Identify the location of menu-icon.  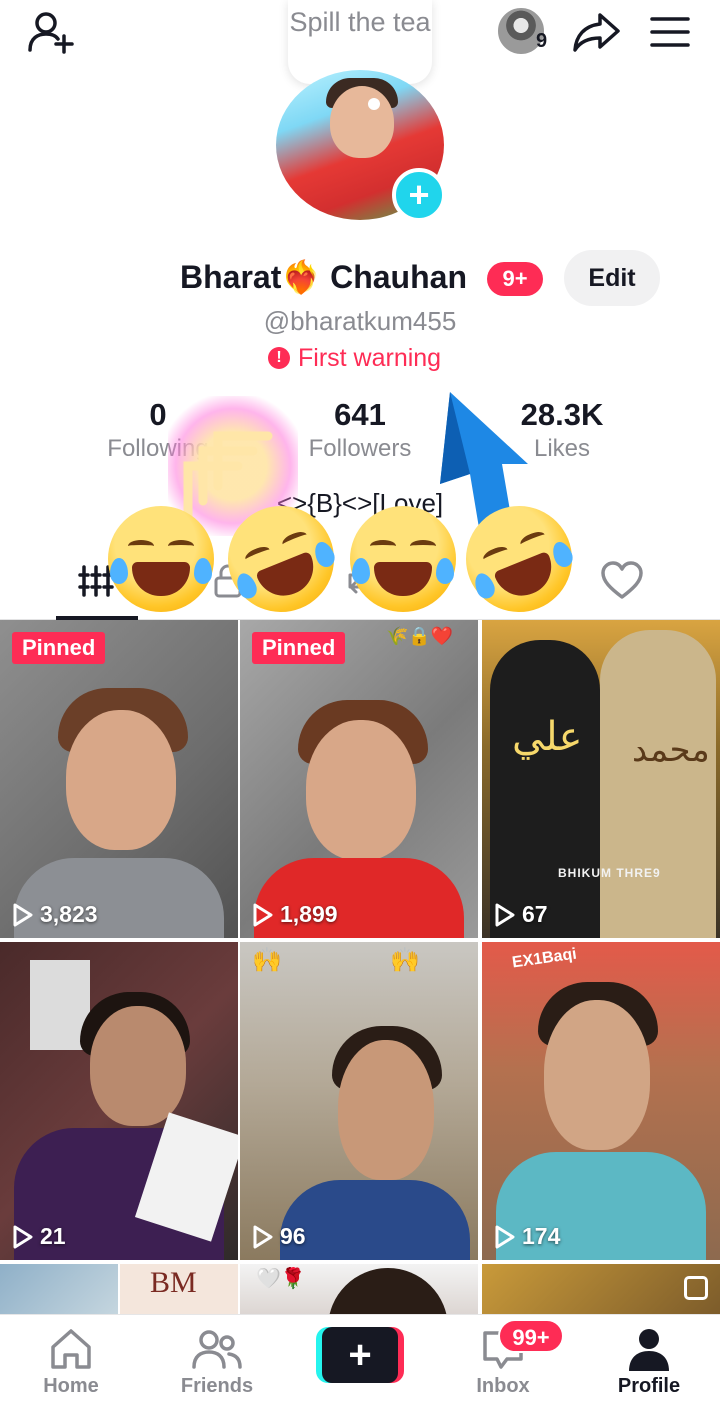
(670, 32).